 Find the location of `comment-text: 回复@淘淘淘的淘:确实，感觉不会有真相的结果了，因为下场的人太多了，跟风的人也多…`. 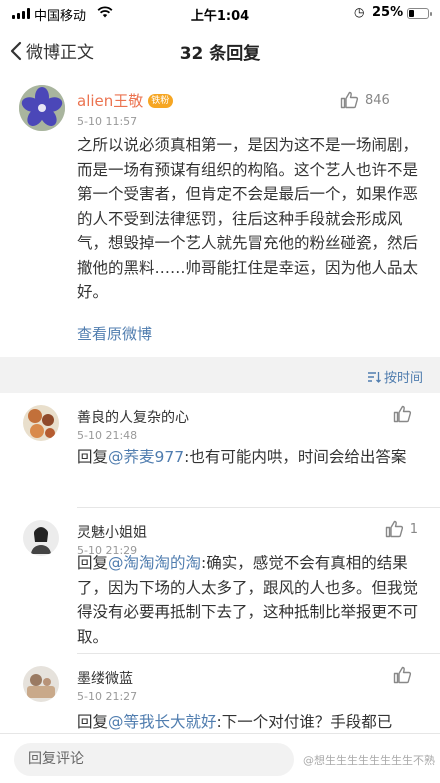

comment-text: 回复@淘淘淘的淘:确实，感觉不会有真相的结果了，因为下场的人太多了，跟风的人也多… is located at coordinates (249, 600).